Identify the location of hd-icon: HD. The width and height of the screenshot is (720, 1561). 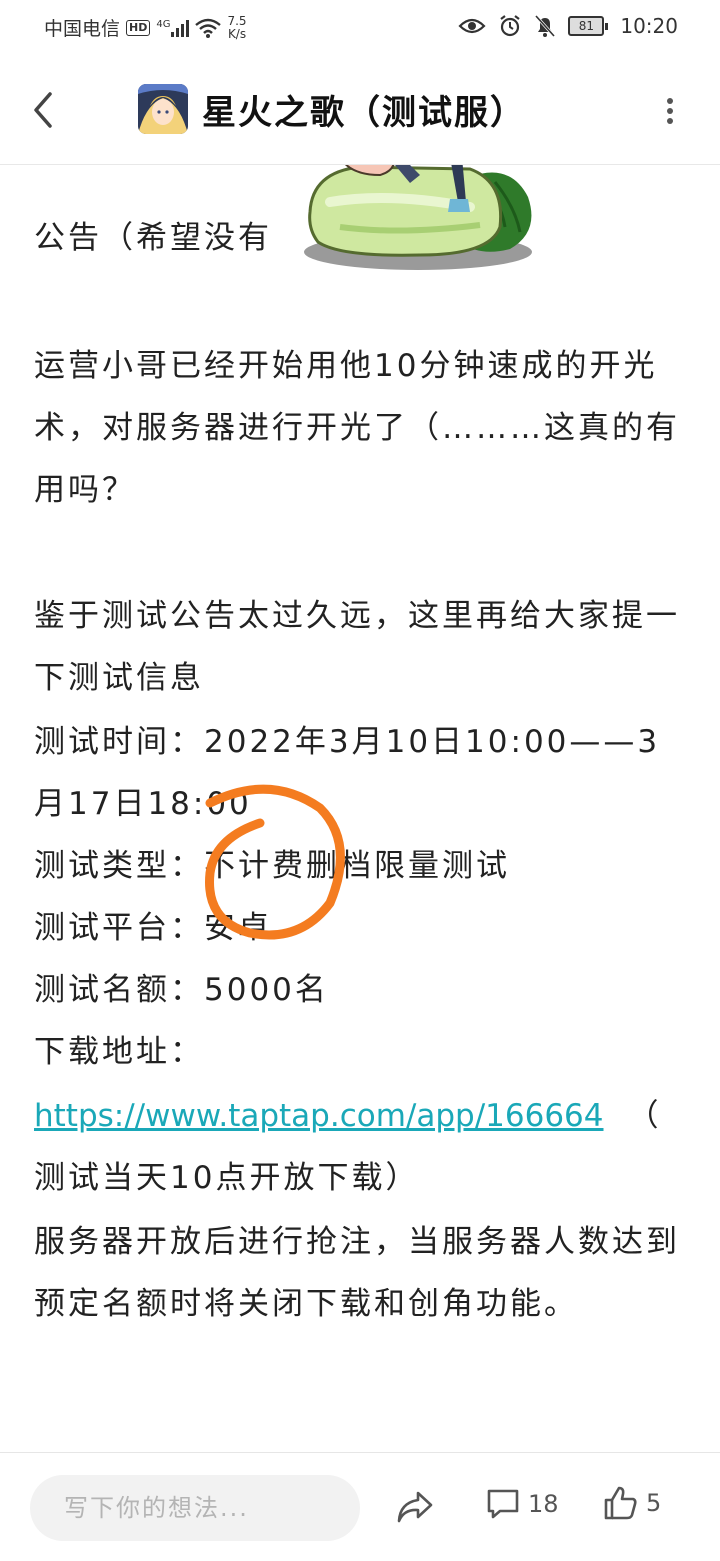
(138, 27).